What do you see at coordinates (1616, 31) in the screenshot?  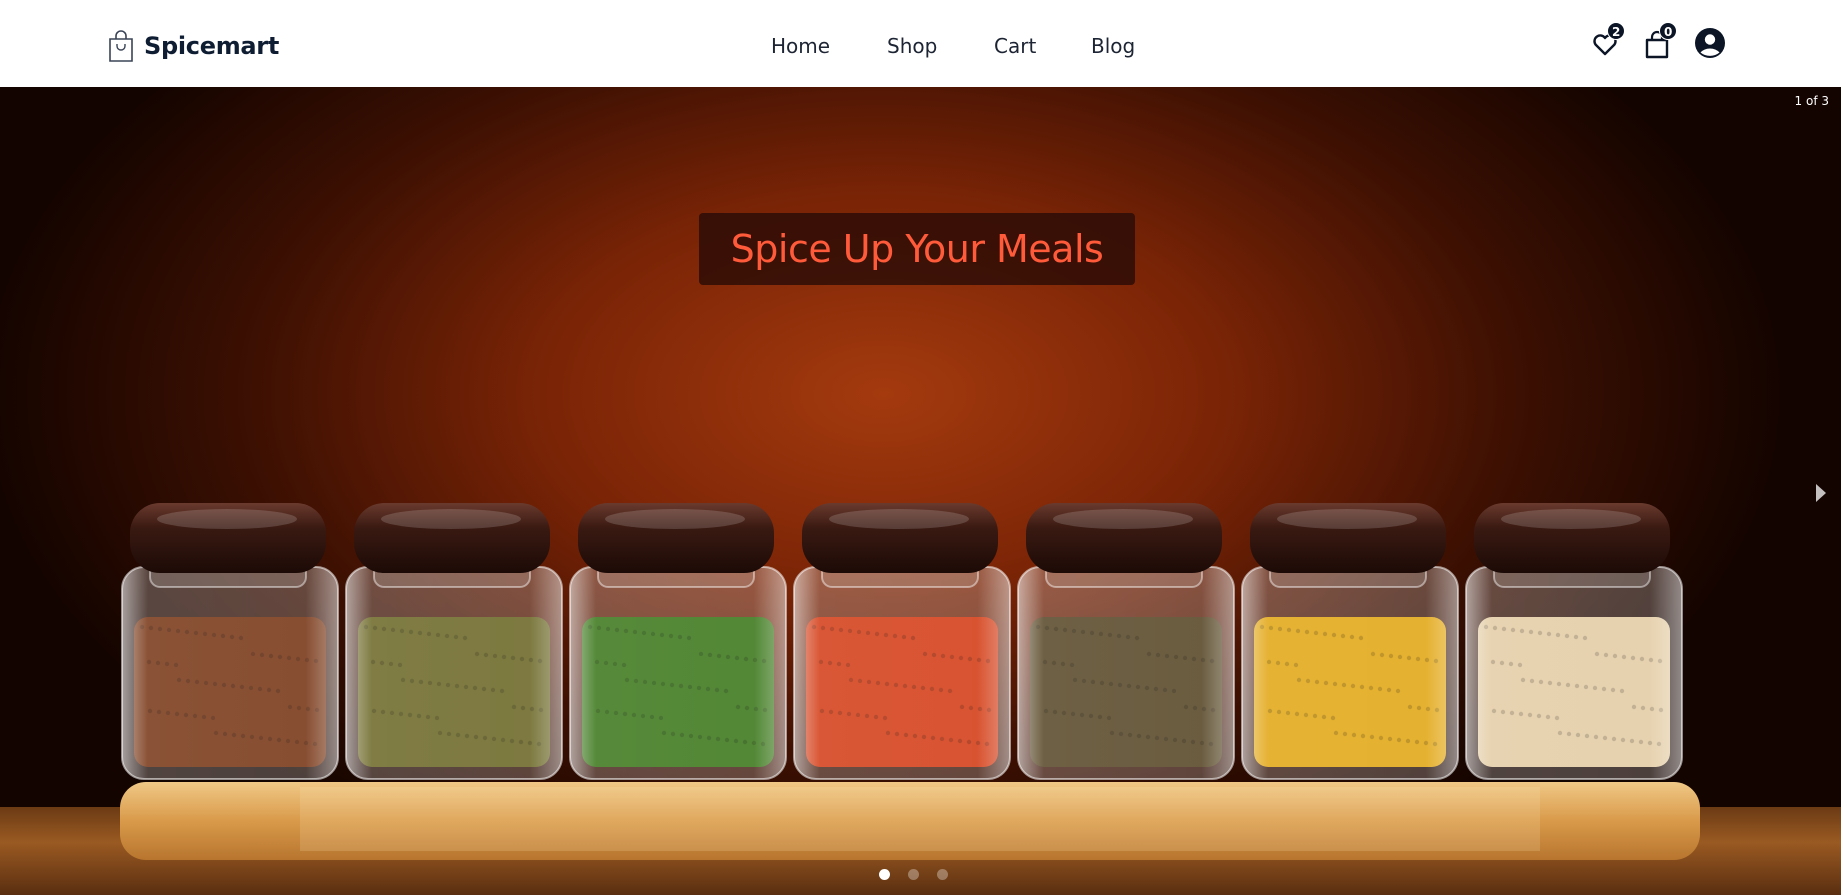 I see `wishlist-count-badge: 2` at bounding box center [1616, 31].